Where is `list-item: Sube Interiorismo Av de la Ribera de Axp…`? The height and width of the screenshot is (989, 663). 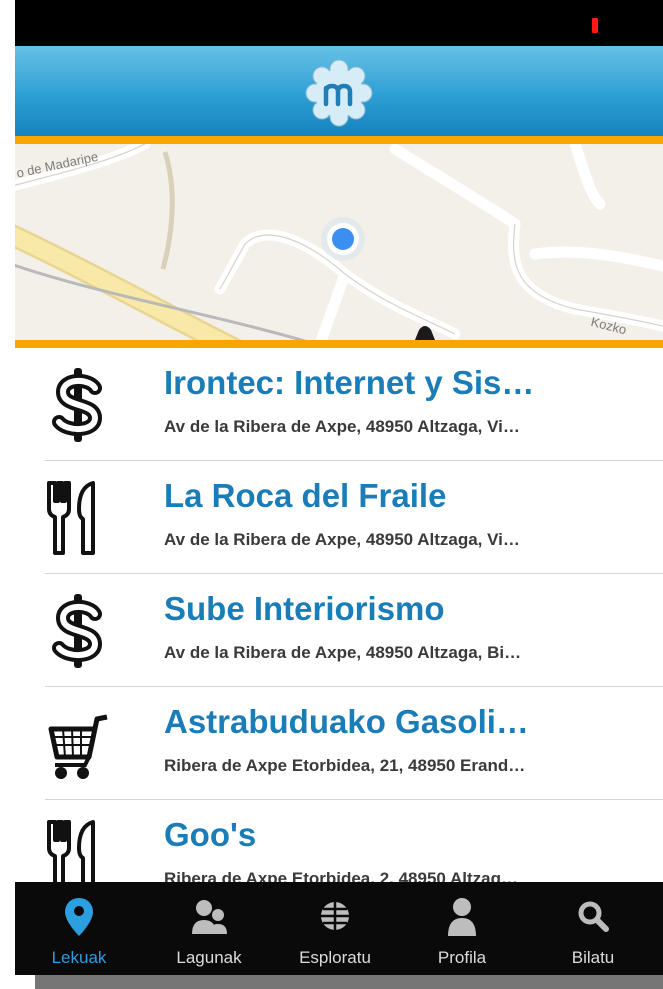
list-item: Sube Interiorismo Av de la Ribera de Axp… is located at coordinates (339, 630).